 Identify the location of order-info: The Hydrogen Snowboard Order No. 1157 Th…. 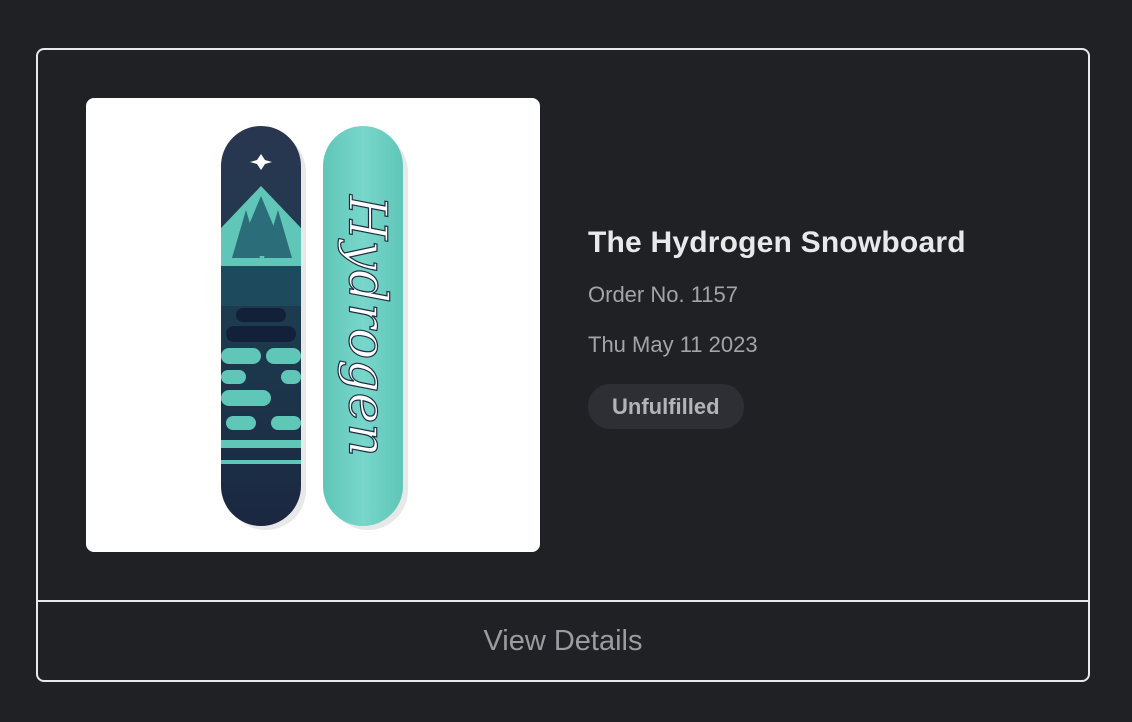
(777, 327).